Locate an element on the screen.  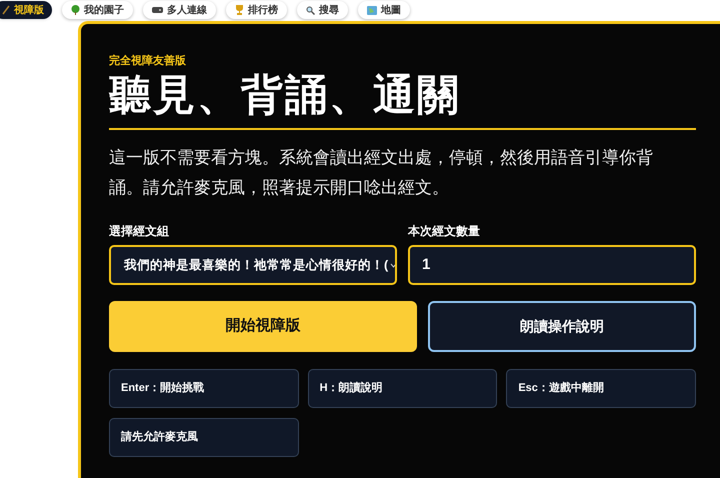
page-title: 聽見、背誦、通關 is located at coordinates (285, 95).